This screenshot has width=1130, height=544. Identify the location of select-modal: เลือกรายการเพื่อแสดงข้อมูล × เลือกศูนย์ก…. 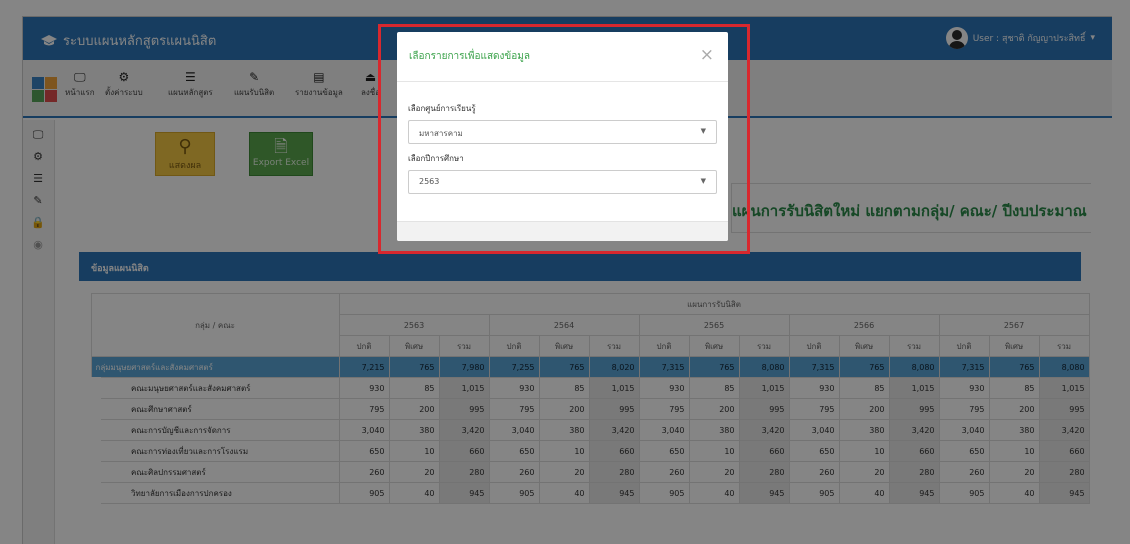
(562, 136).